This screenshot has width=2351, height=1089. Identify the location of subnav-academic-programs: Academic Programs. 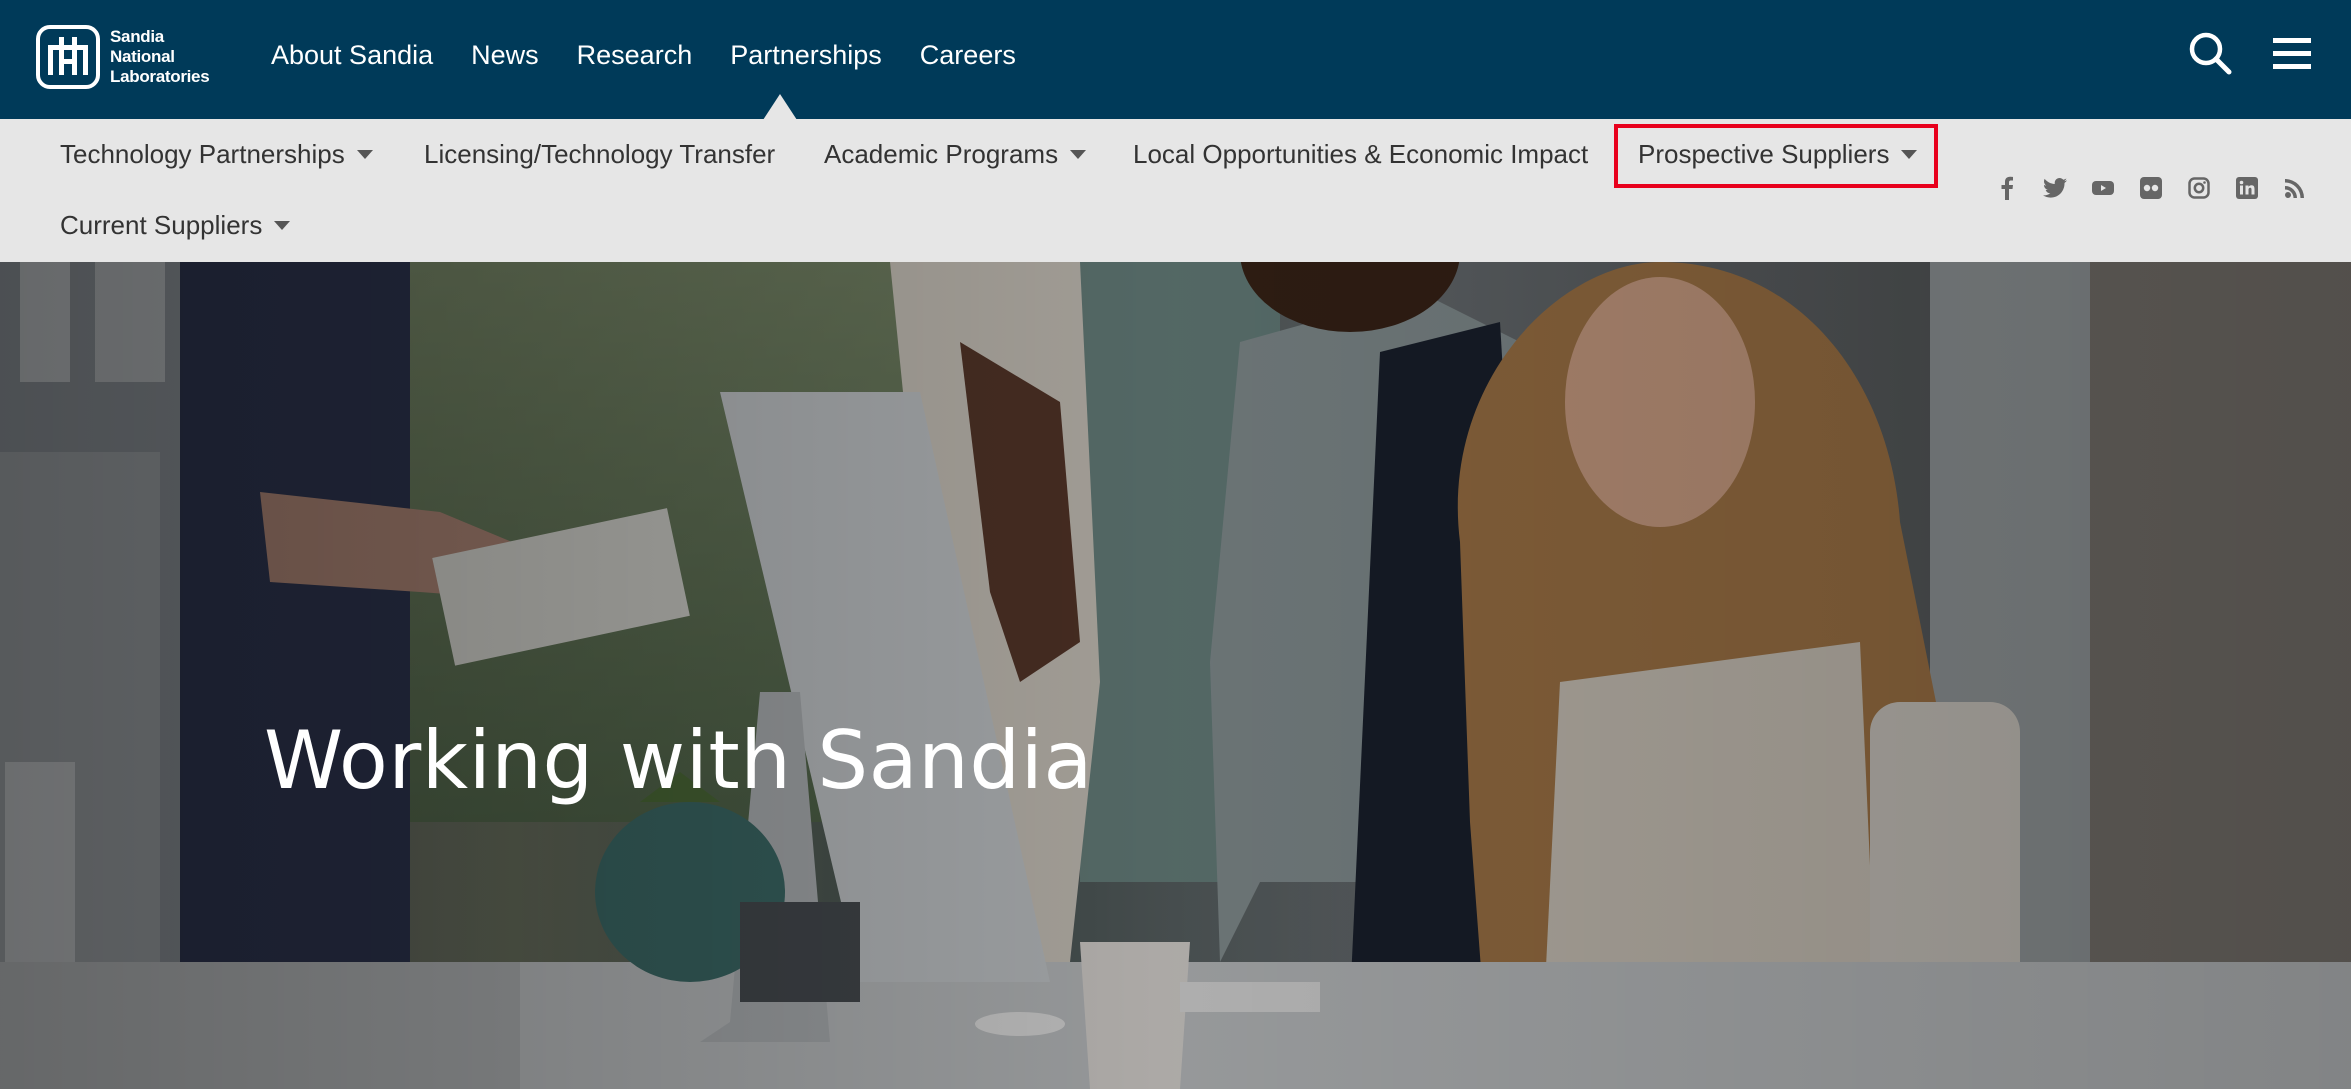
(955, 154).